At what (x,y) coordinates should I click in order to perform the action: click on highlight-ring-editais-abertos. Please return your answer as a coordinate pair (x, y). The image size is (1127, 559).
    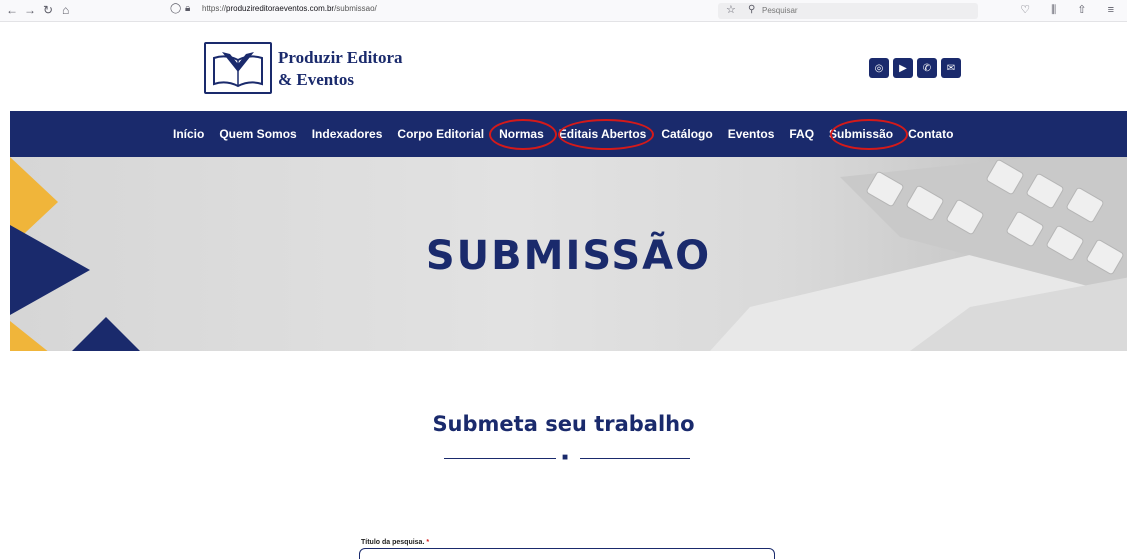
    Looking at the image, I should click on (606, 134).